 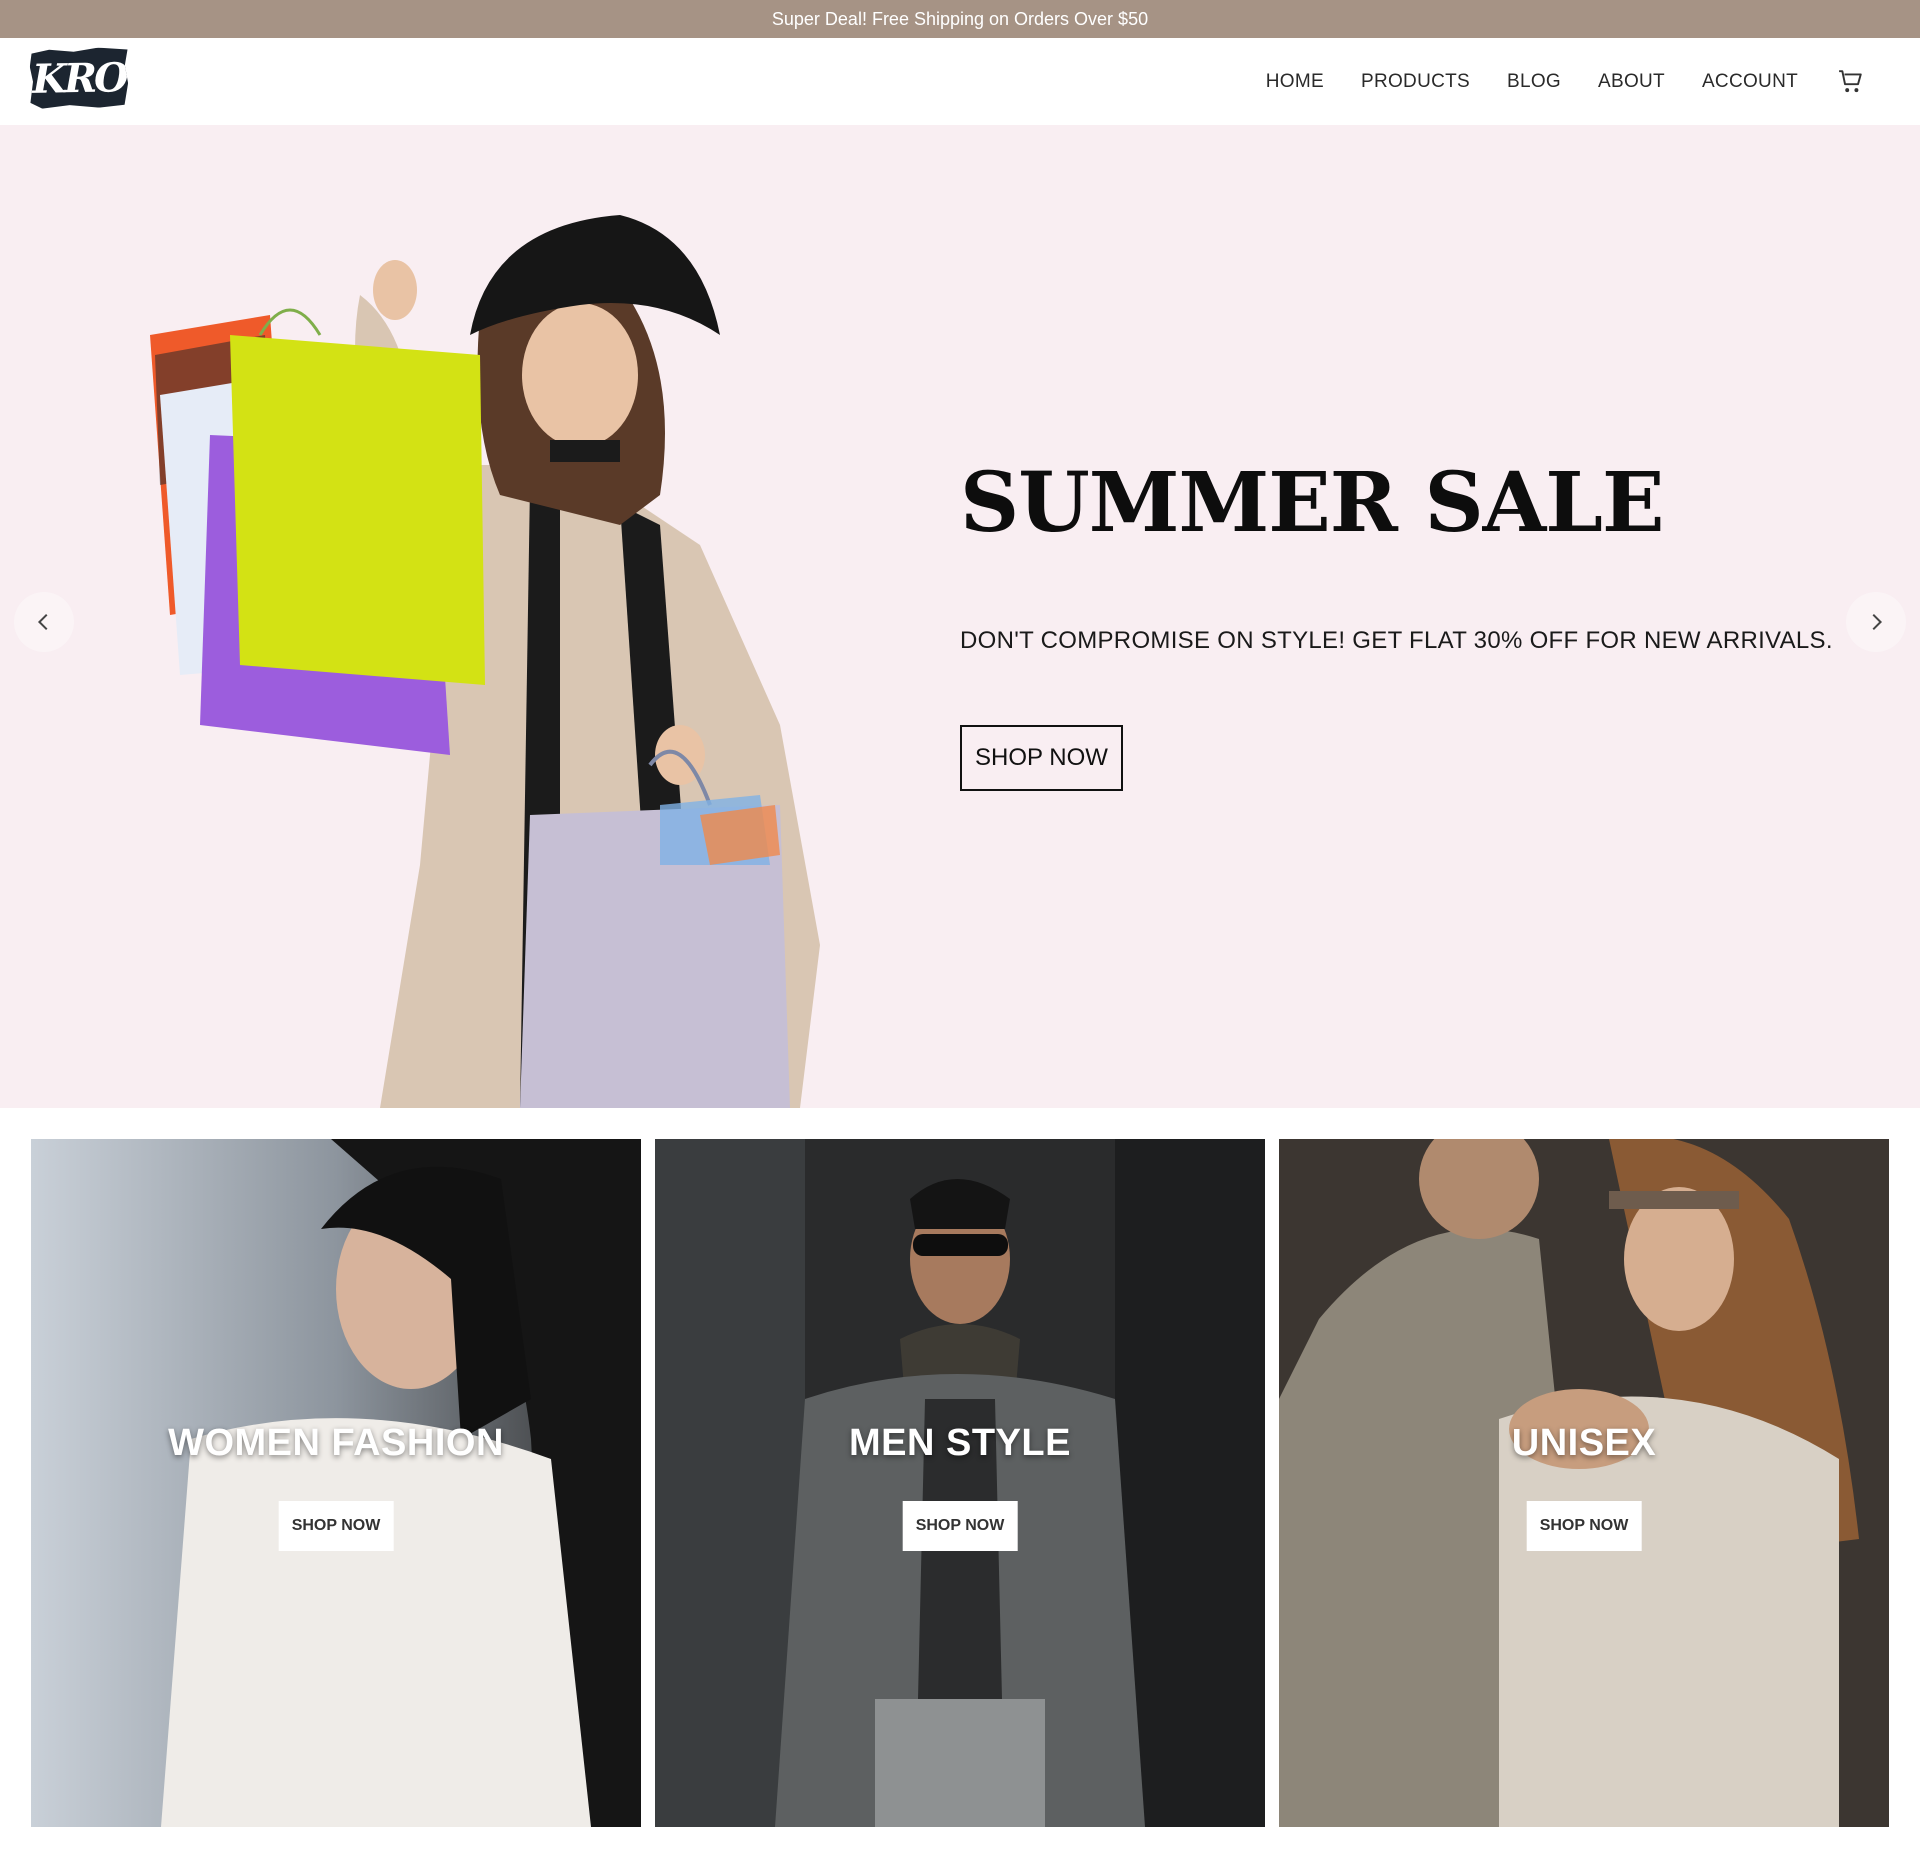 I want to click on men-style-image, so click(x=960, y=1483).